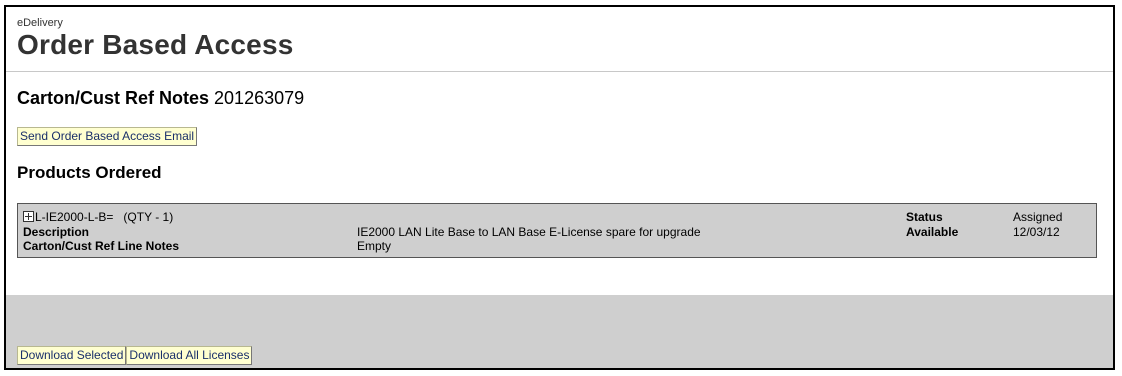 This screenshot has height=376, width=1122. What do you see at coordinates (259, 98) in the screenshot?
I see `carton-ref-value: 201263079` at bounding box center [259, 98].